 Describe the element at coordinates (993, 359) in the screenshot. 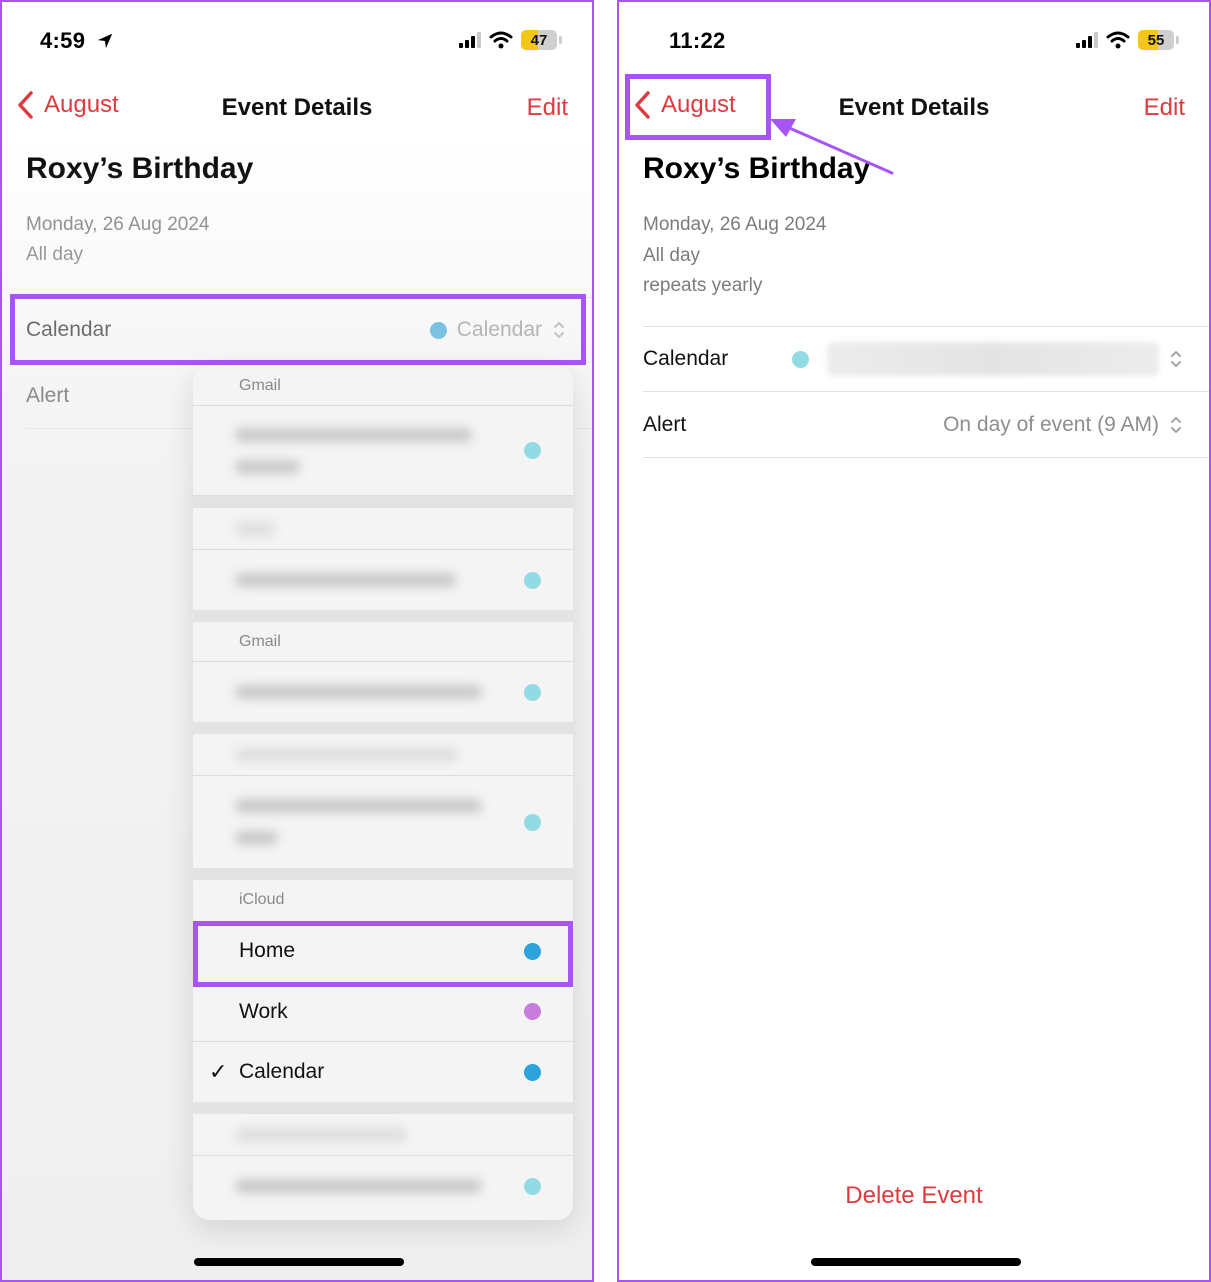

I see `calendar-value-redacted` at that location.